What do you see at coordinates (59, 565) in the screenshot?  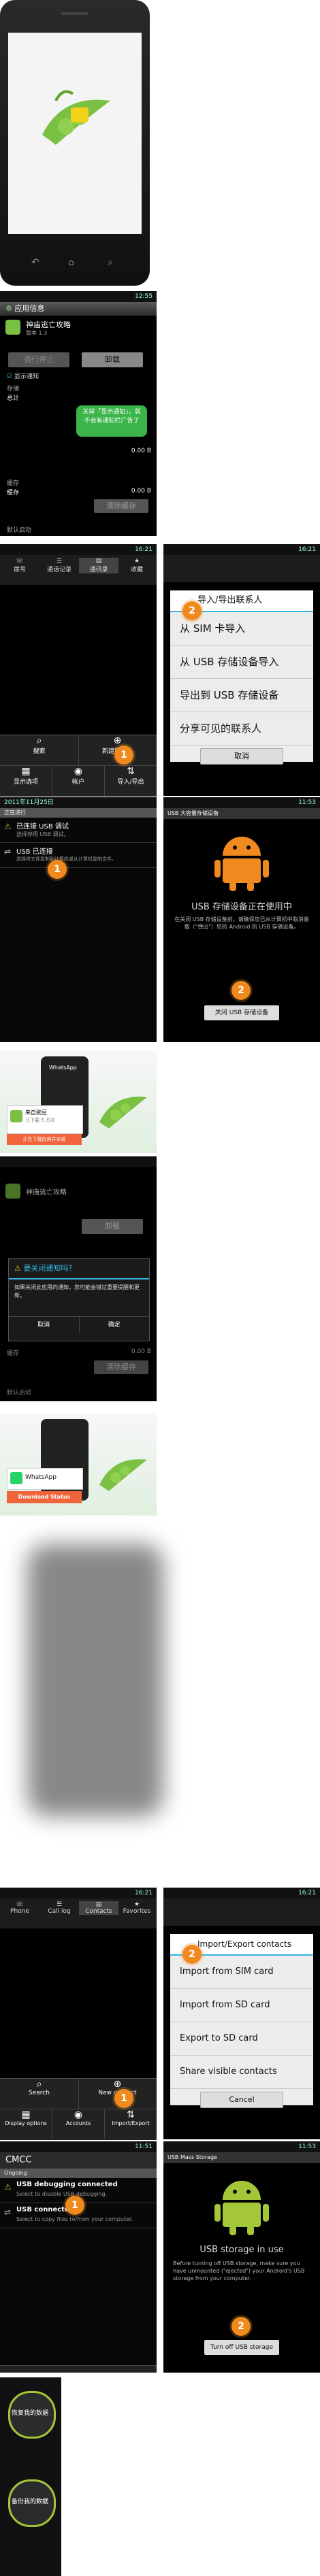 I see `tab-call-log: ☰ 通话记录` at bounding box center [59, 565].